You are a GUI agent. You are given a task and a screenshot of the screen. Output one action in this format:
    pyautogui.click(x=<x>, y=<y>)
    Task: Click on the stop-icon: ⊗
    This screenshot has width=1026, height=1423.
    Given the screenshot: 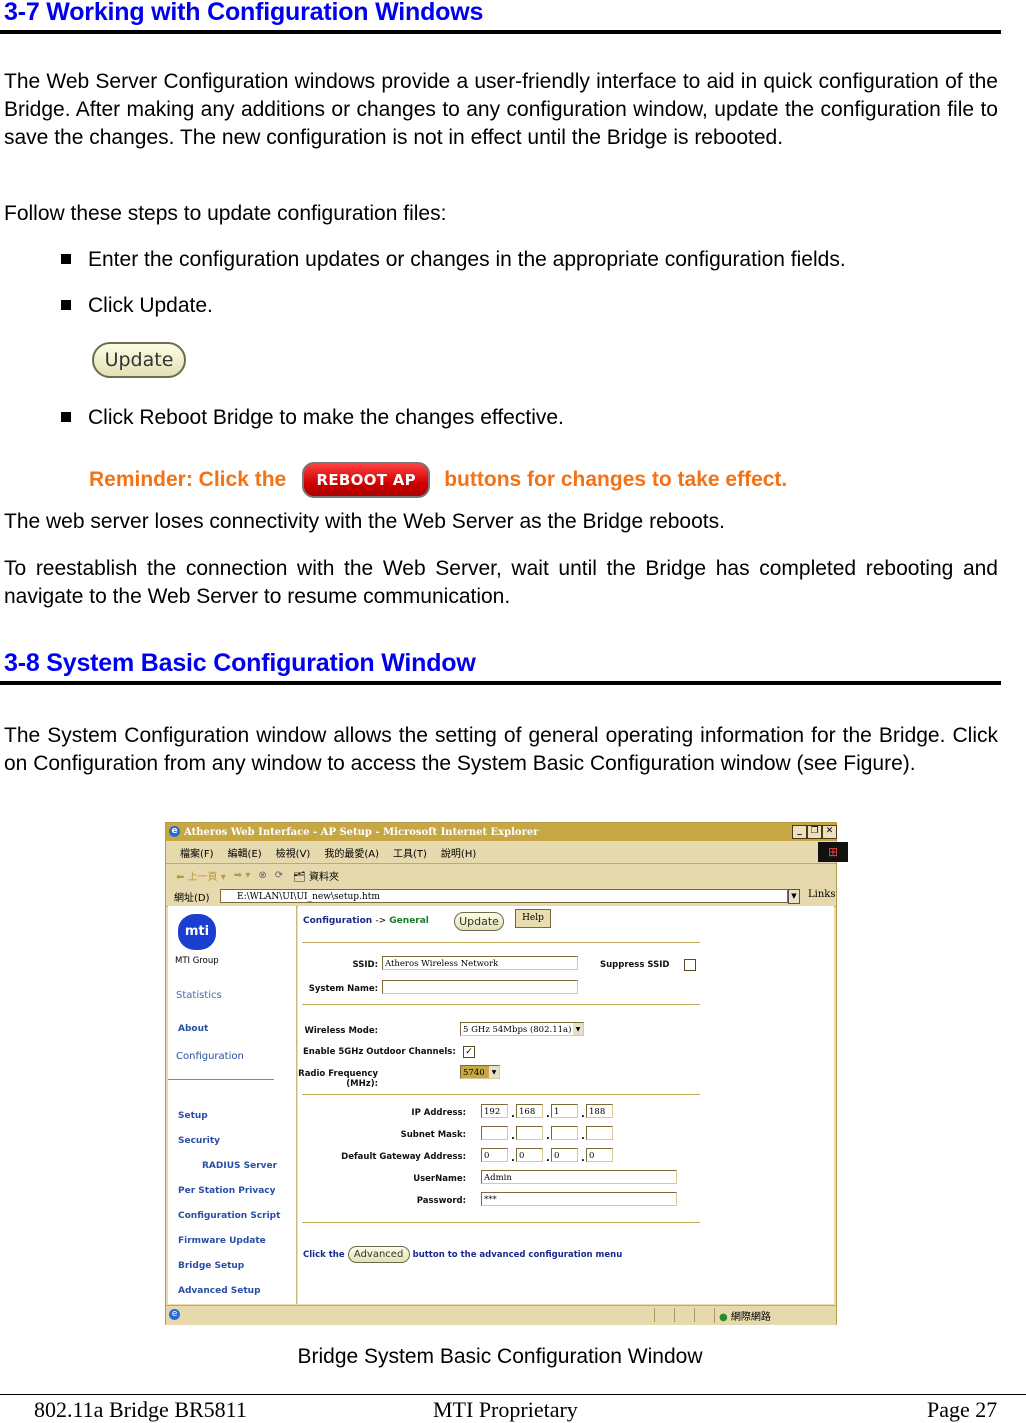 What is the action you would take?
    pyautogui.click(x=262, y=875)
    